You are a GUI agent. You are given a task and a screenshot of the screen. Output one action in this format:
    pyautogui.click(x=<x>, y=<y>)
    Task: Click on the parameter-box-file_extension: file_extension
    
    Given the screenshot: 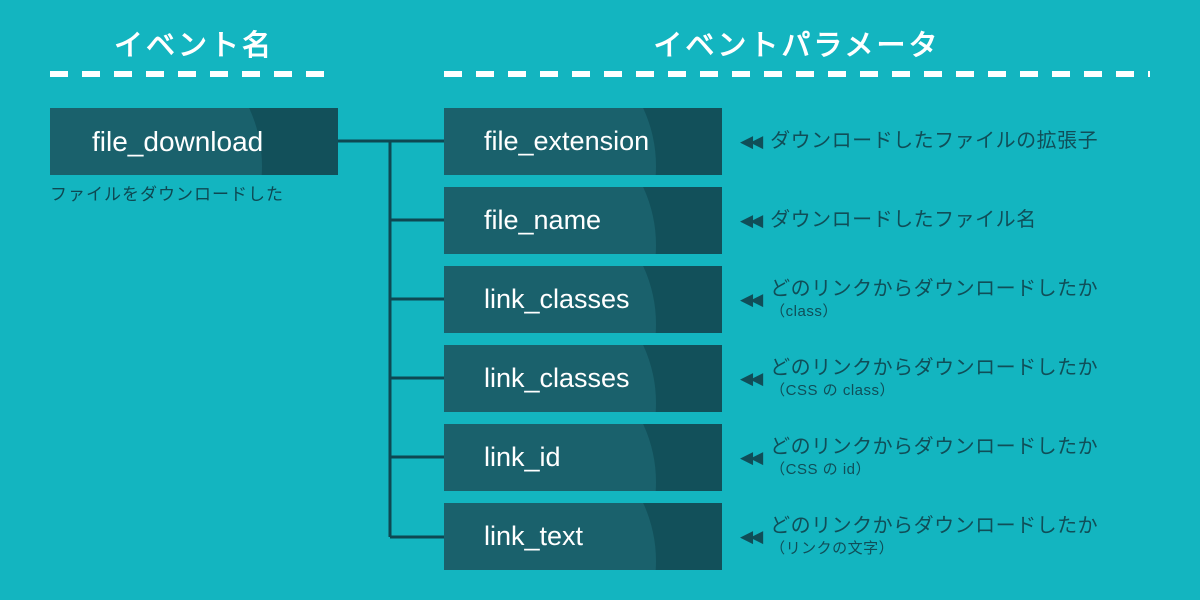 What is the action you would take?
    pyautogui.click(x=583, y=141)
    